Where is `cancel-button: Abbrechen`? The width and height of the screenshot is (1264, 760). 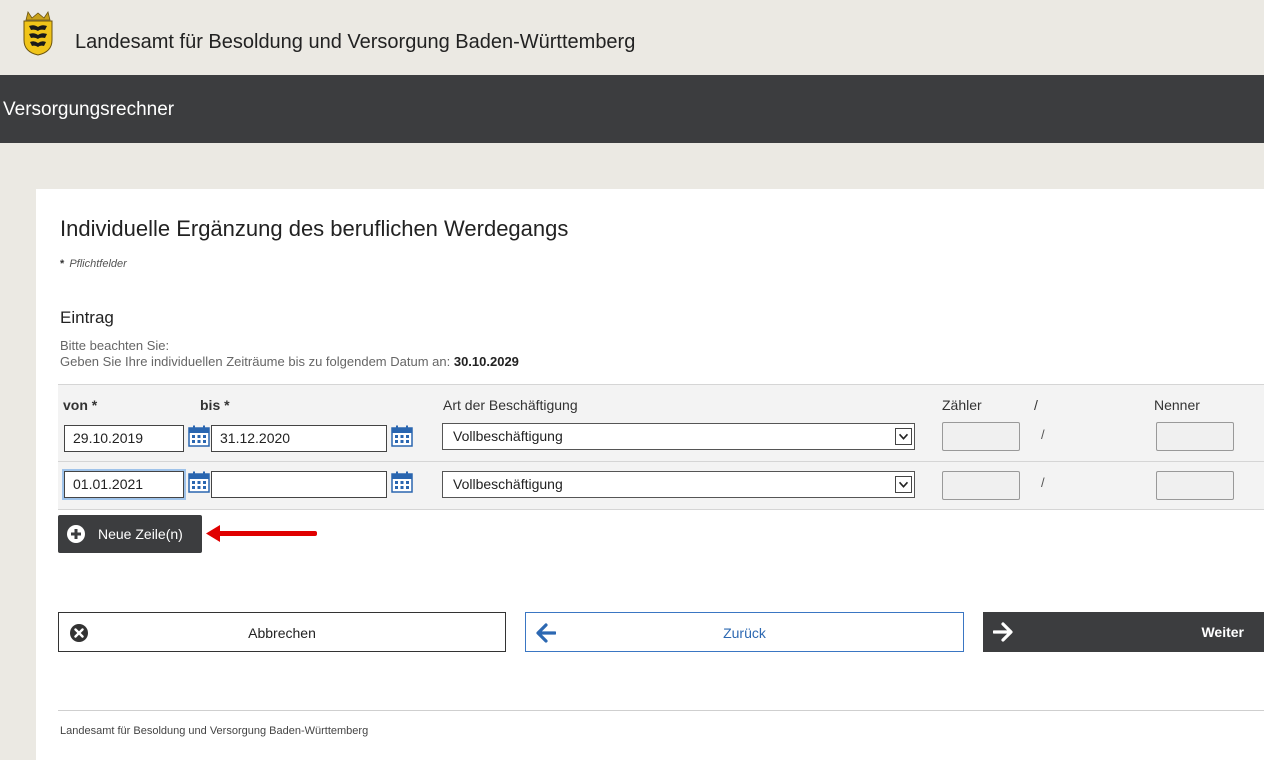 cancel-button: Abbrechen is located at coordinates (282, 632).